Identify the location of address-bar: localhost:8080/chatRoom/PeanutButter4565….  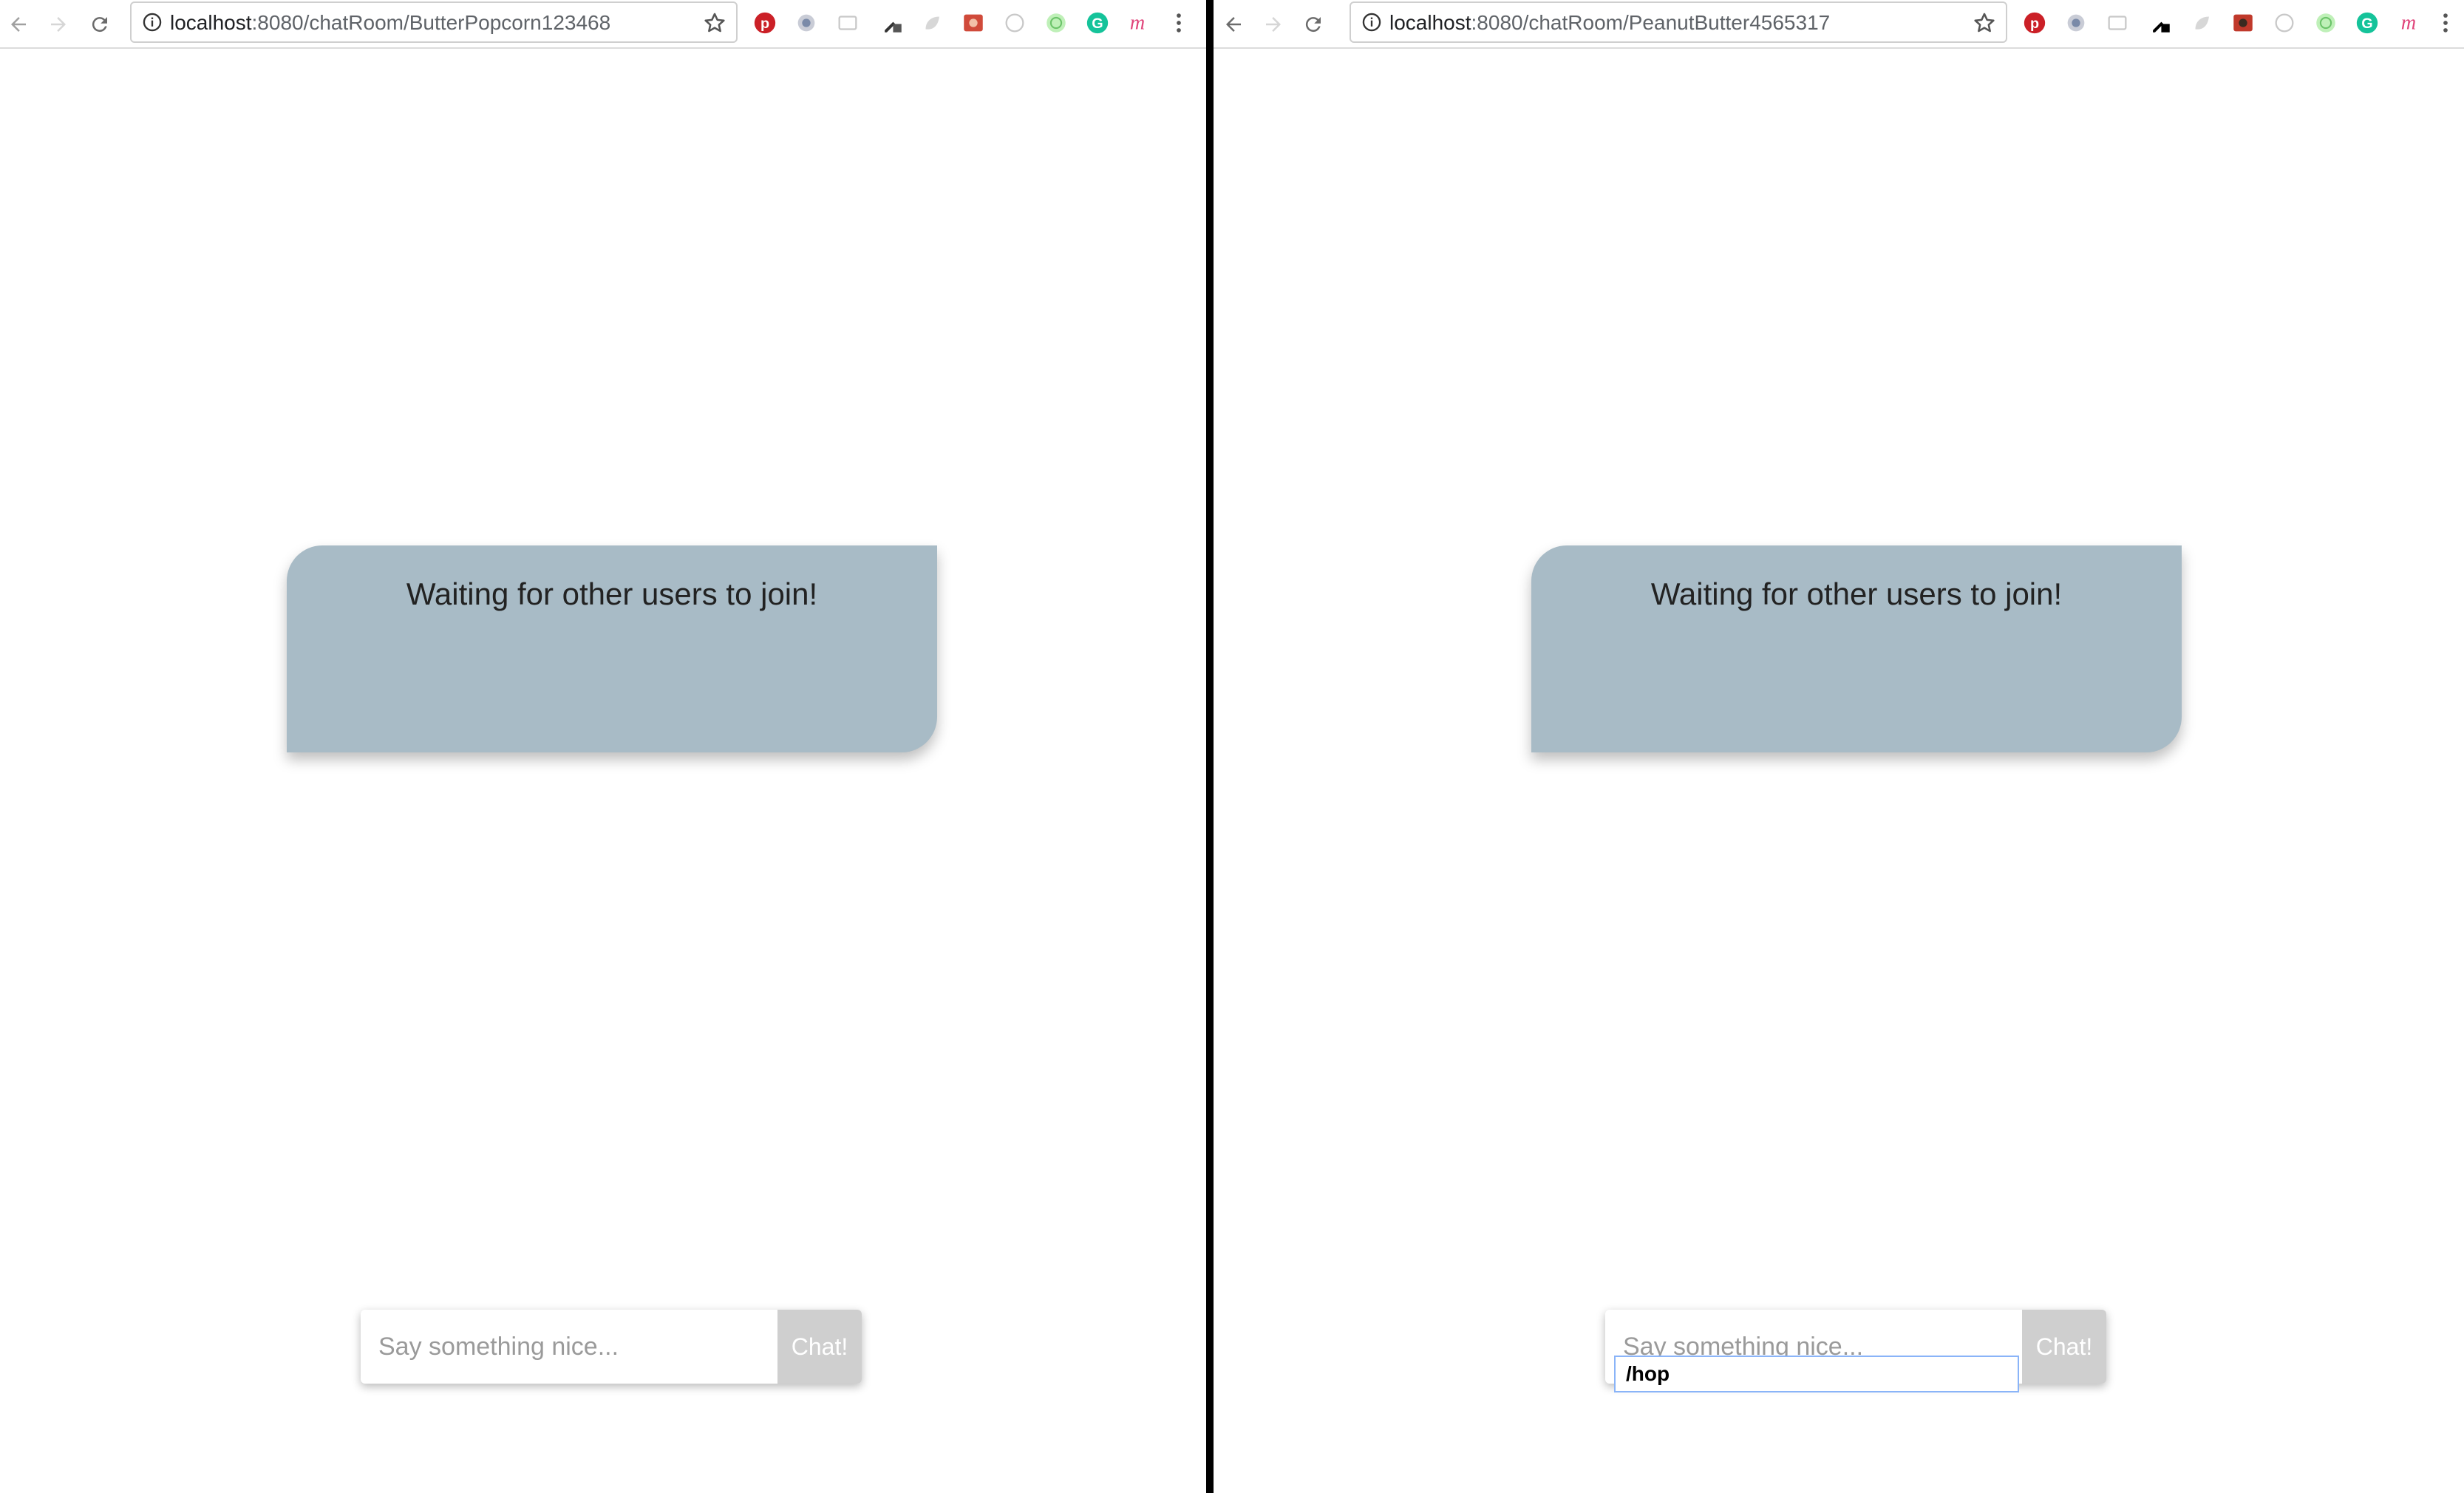
(1678, 22).